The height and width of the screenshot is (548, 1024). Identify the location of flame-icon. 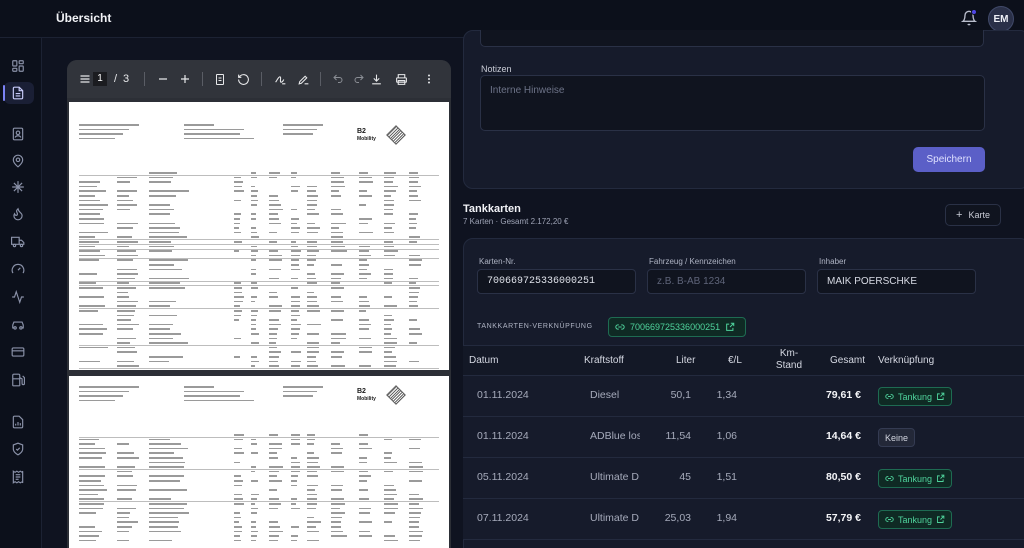
(18, 214).